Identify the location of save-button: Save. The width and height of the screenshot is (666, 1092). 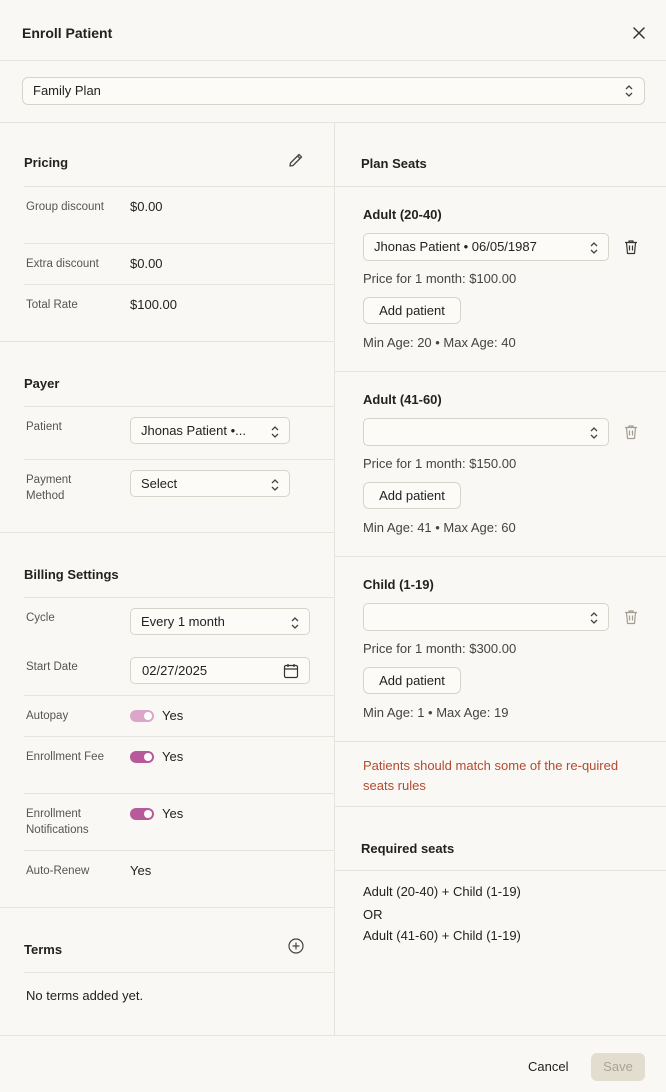
(618, 1067).